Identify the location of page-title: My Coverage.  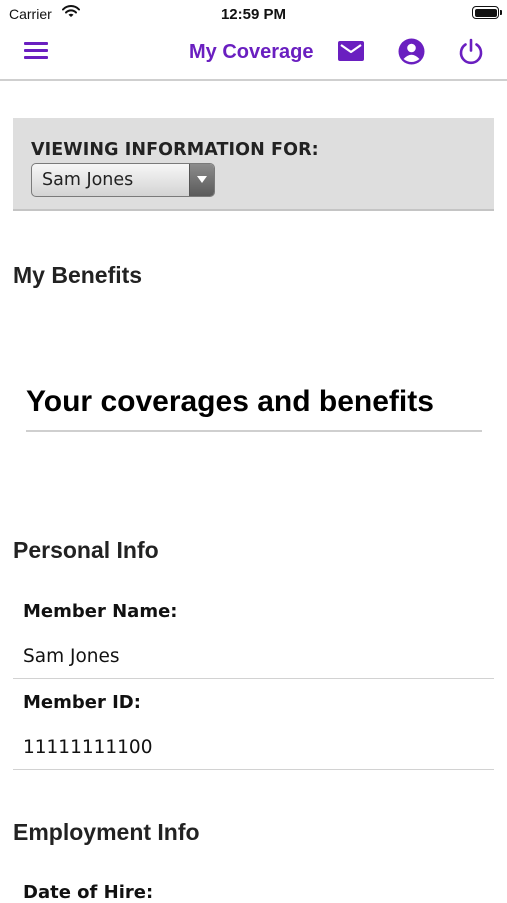
(251, 52).